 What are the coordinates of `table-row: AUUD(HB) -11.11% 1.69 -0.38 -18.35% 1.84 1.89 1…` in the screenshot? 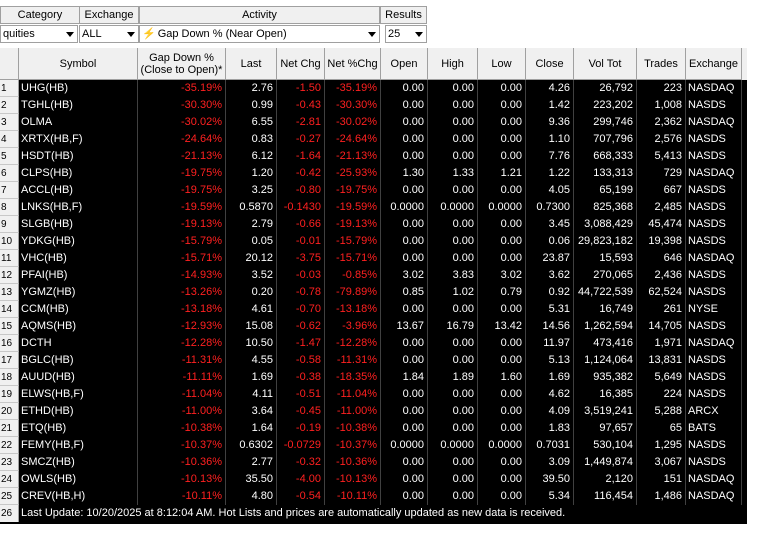 It's located at (383, 377).